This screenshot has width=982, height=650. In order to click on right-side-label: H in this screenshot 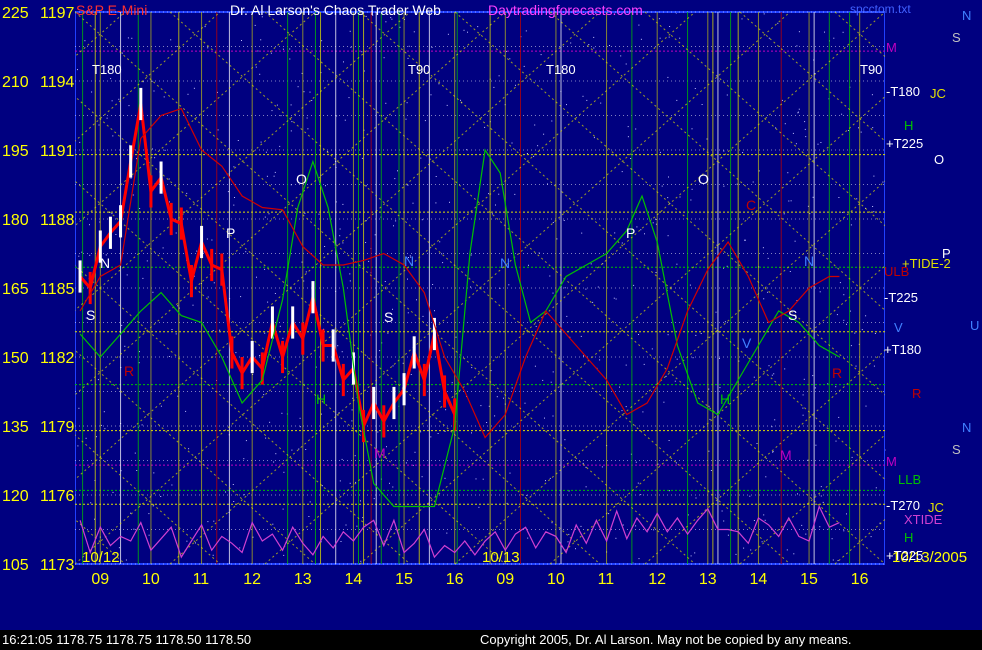, I will do `click(908, 537)`.